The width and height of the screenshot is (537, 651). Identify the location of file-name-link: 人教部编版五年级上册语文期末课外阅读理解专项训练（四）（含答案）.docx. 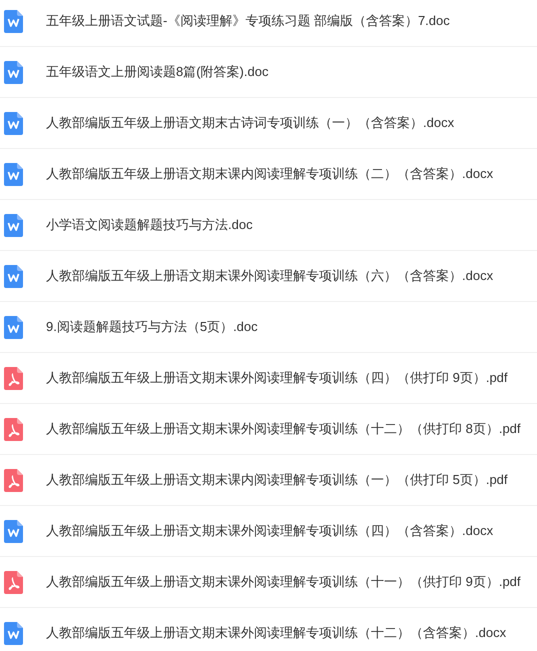
(270, 531).